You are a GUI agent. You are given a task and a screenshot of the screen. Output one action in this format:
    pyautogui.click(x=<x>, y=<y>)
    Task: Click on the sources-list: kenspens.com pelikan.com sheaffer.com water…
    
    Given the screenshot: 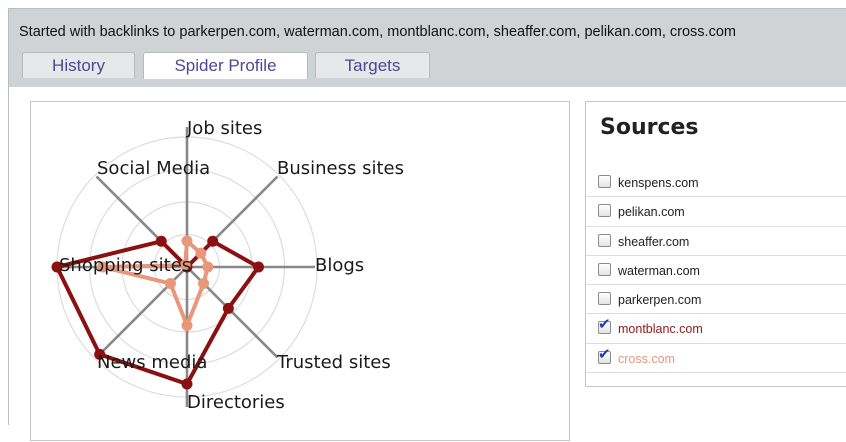 What is the action you would take?
    pyautogui.click(x=716, y=271)
    